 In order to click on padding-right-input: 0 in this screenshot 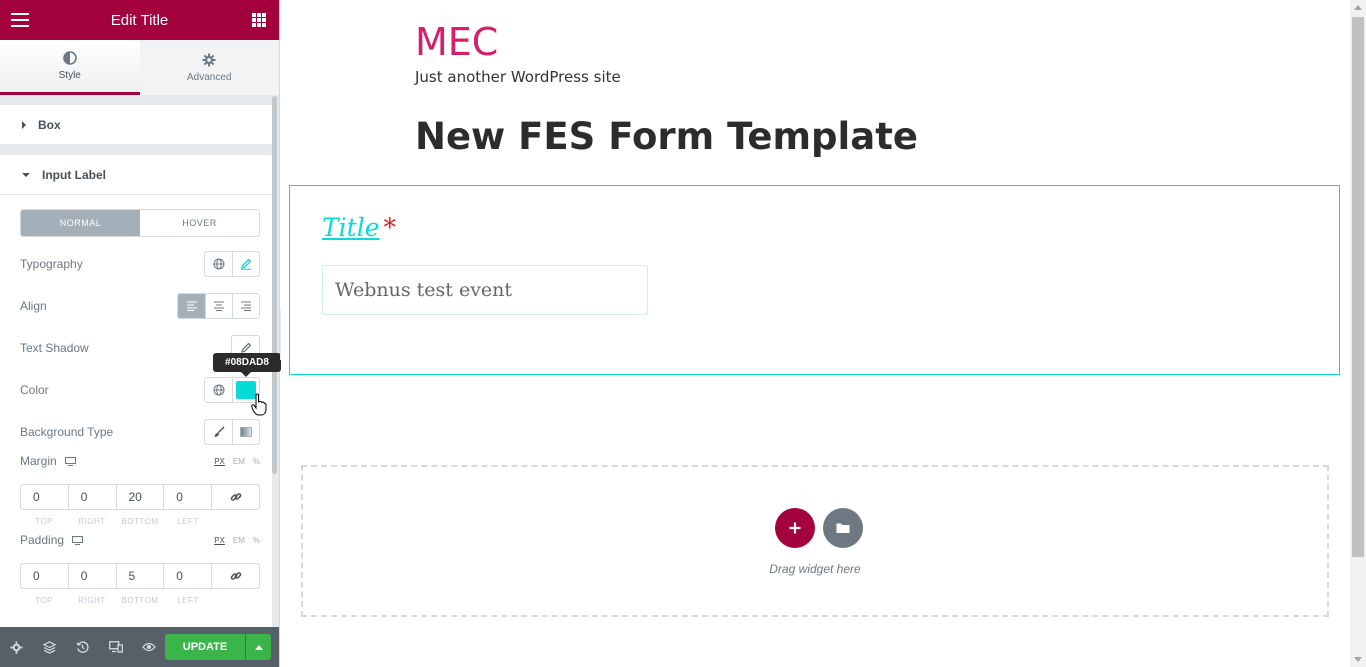, I will do `click(91, 576)`.